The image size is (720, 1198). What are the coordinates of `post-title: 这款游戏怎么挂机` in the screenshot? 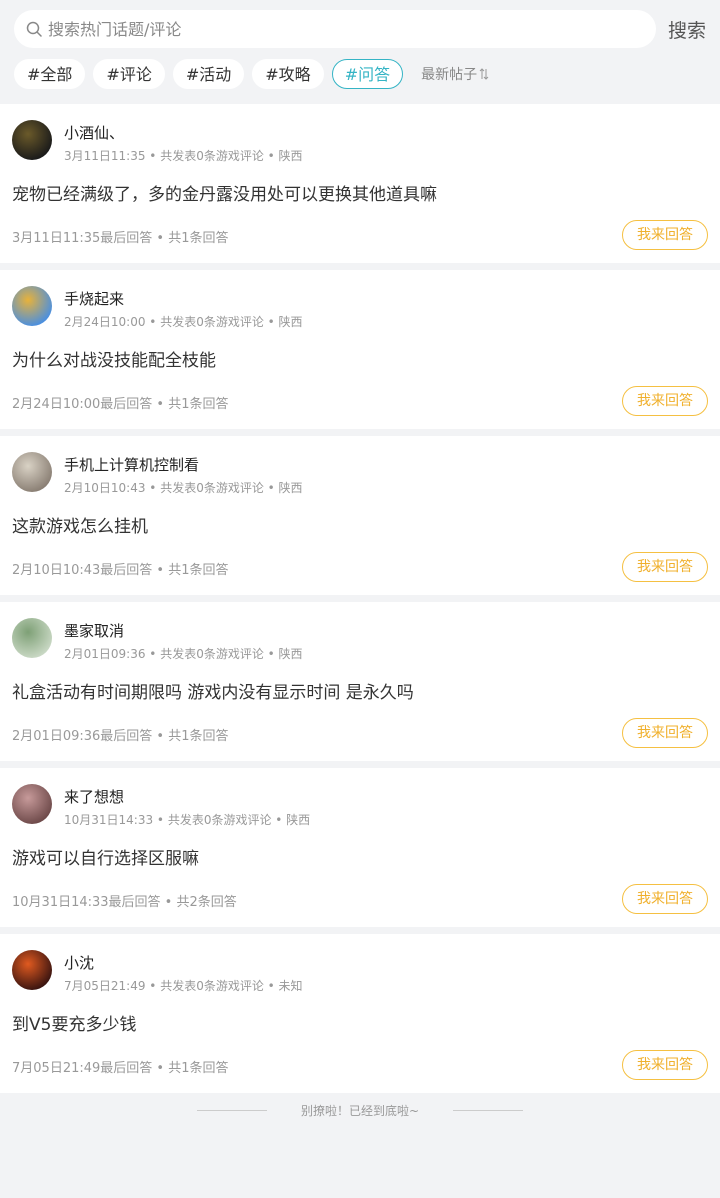 It's located at (80, 524).